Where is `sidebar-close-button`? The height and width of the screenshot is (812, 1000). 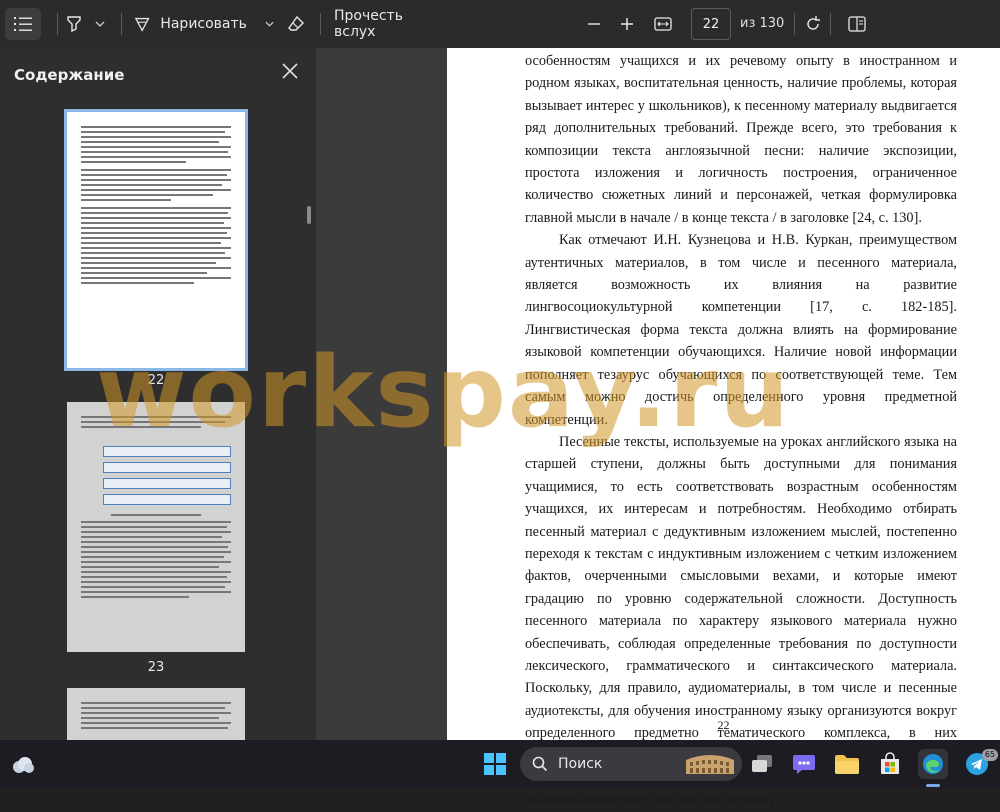
sidebar-close-button is located at coordinates (290, 71).